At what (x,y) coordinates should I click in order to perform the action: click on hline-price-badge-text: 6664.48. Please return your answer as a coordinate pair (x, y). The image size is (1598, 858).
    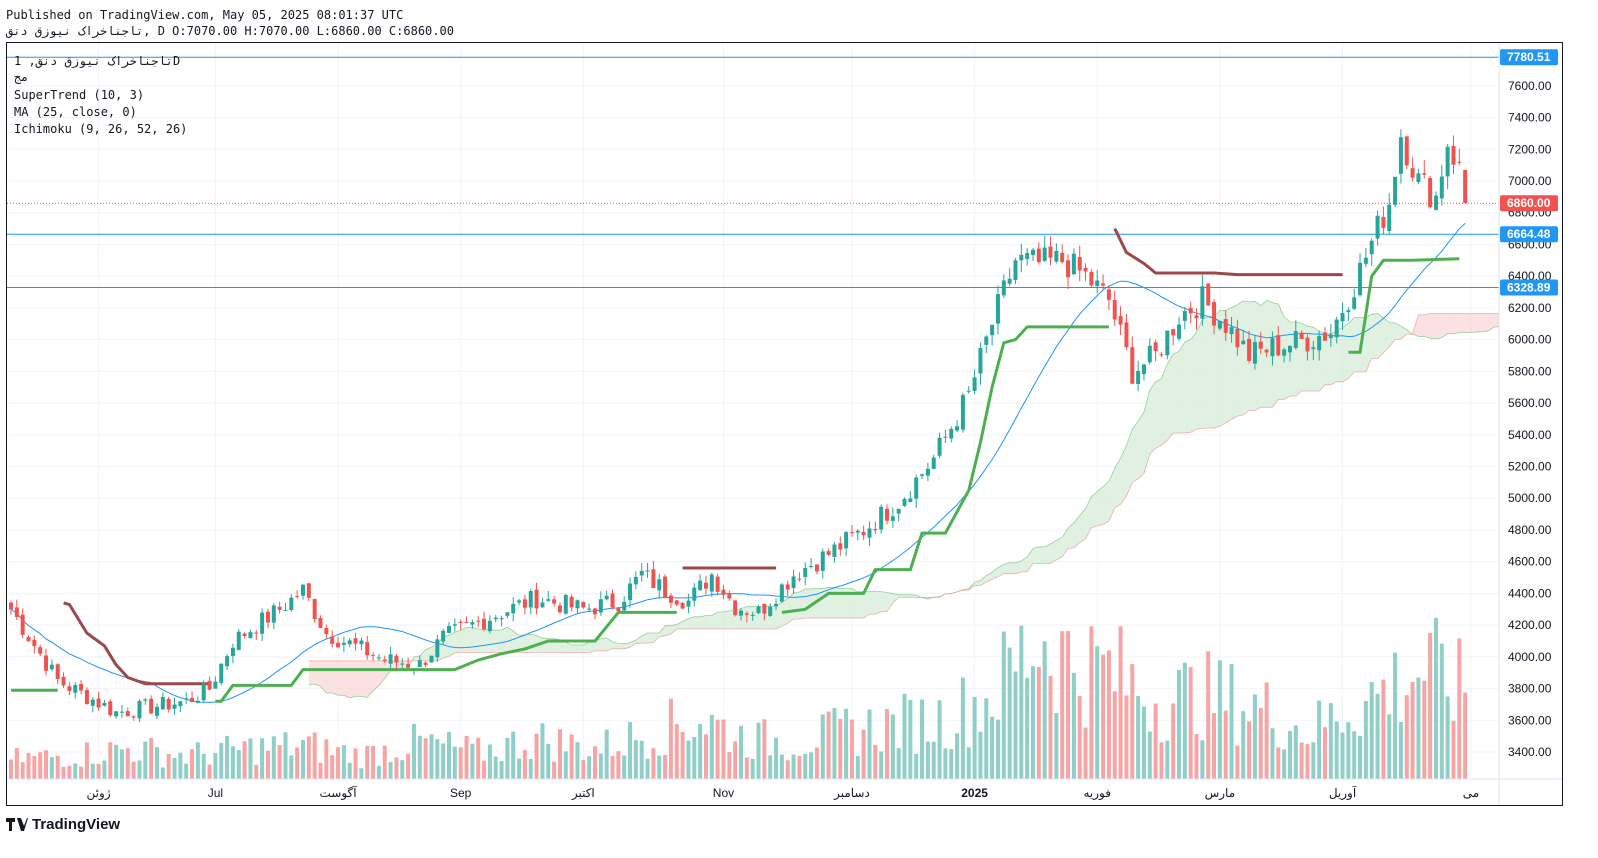
    Looking at the image, I should click on (1529, 234).